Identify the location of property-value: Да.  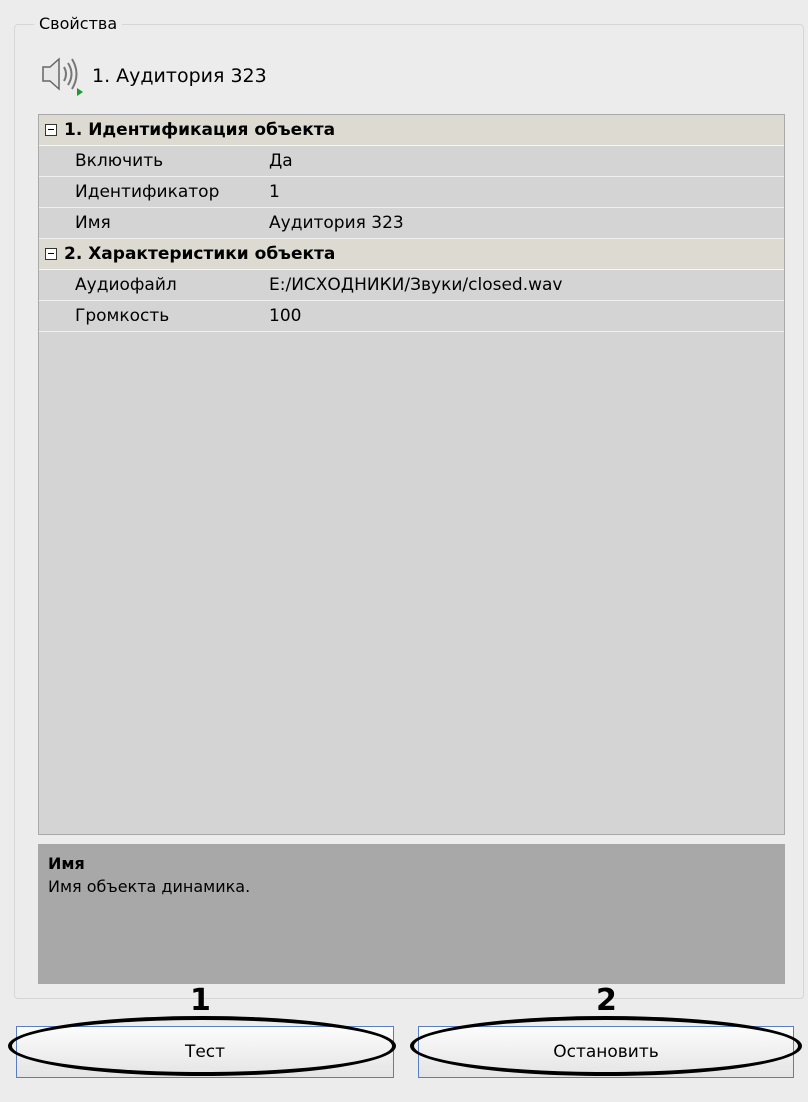
(269, 161).